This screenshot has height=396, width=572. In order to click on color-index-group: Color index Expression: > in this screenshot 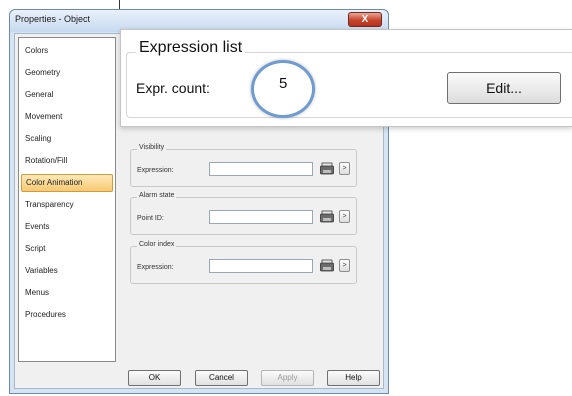, I will do `click(243, 262)`.